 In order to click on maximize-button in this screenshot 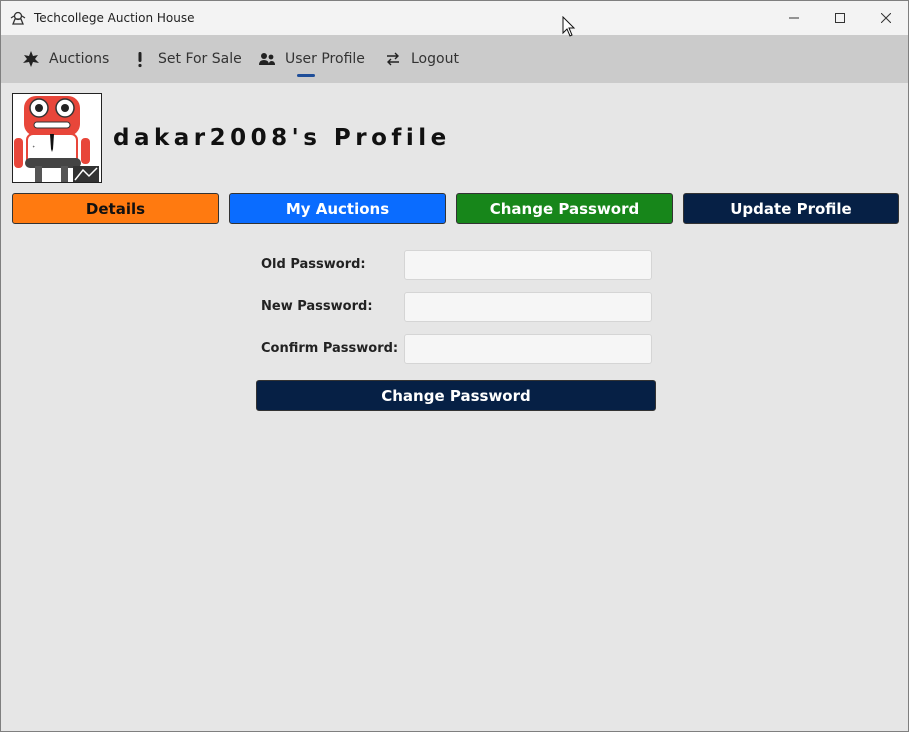, I will do `click(840, 18)`.